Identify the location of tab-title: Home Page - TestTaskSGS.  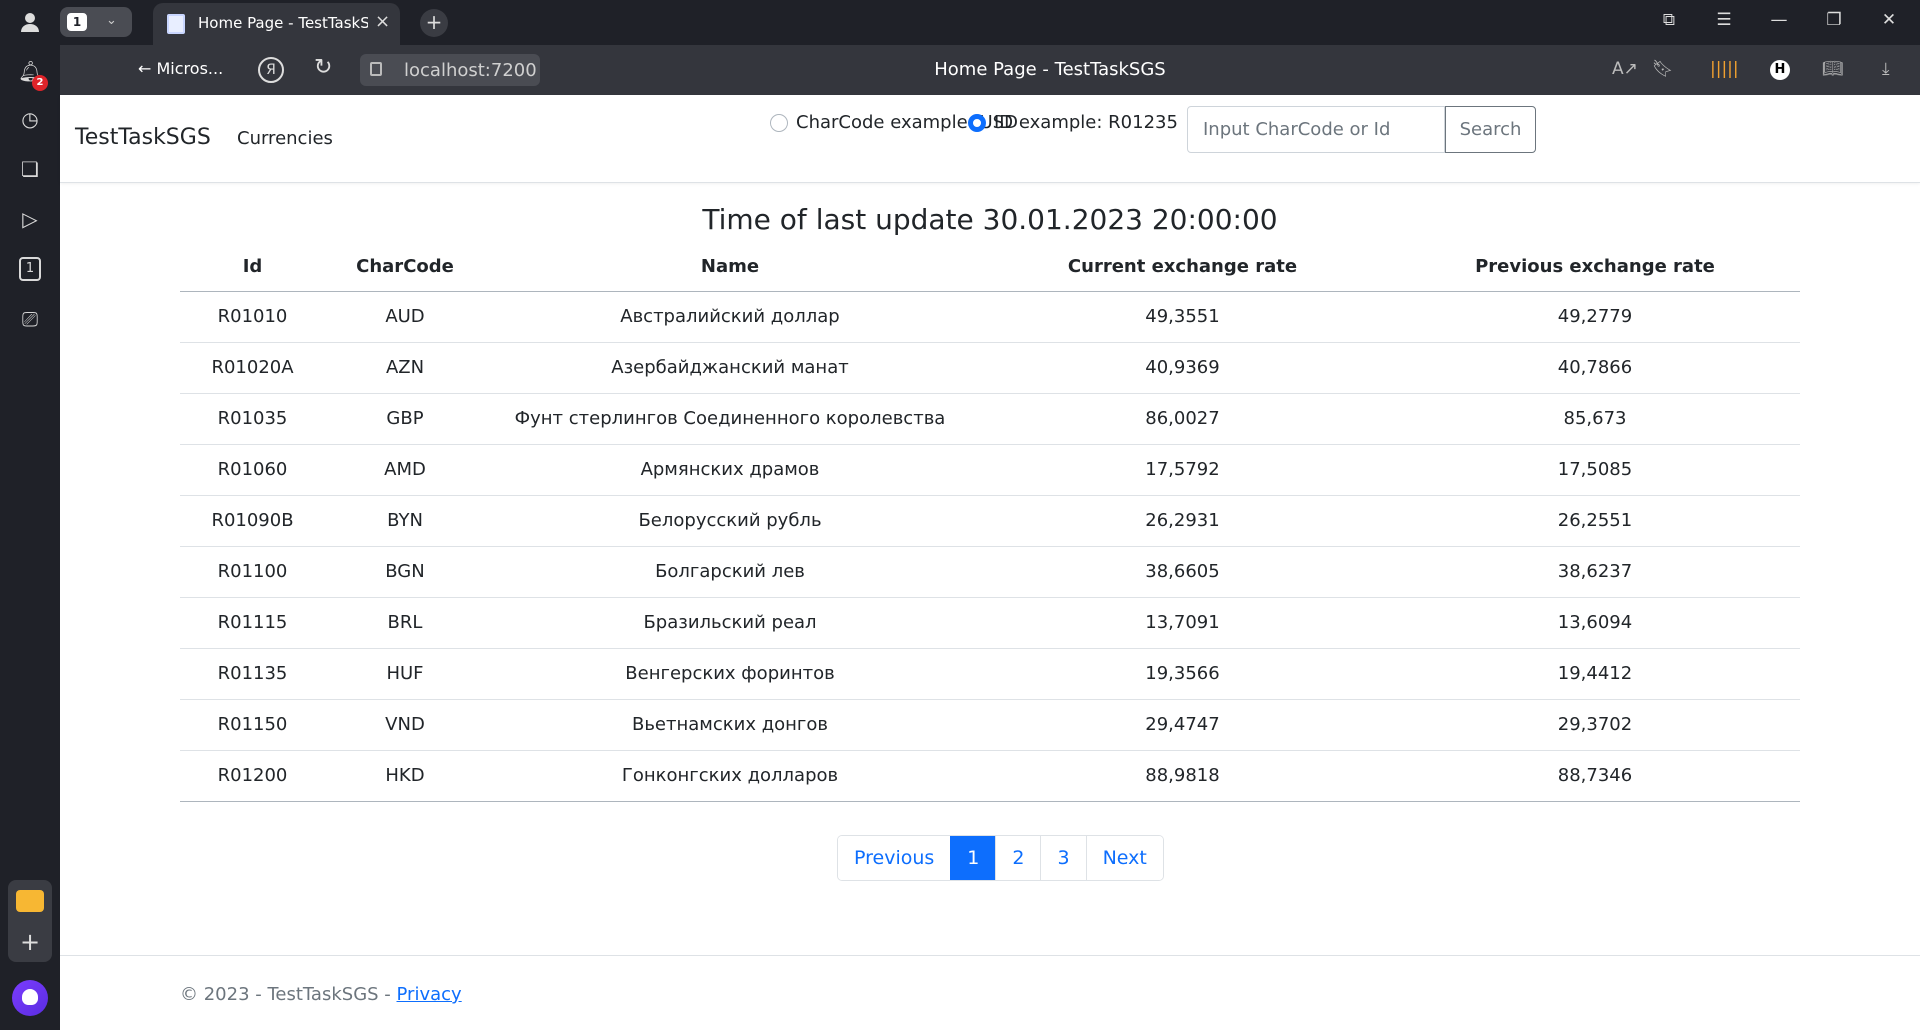
(283, 23).